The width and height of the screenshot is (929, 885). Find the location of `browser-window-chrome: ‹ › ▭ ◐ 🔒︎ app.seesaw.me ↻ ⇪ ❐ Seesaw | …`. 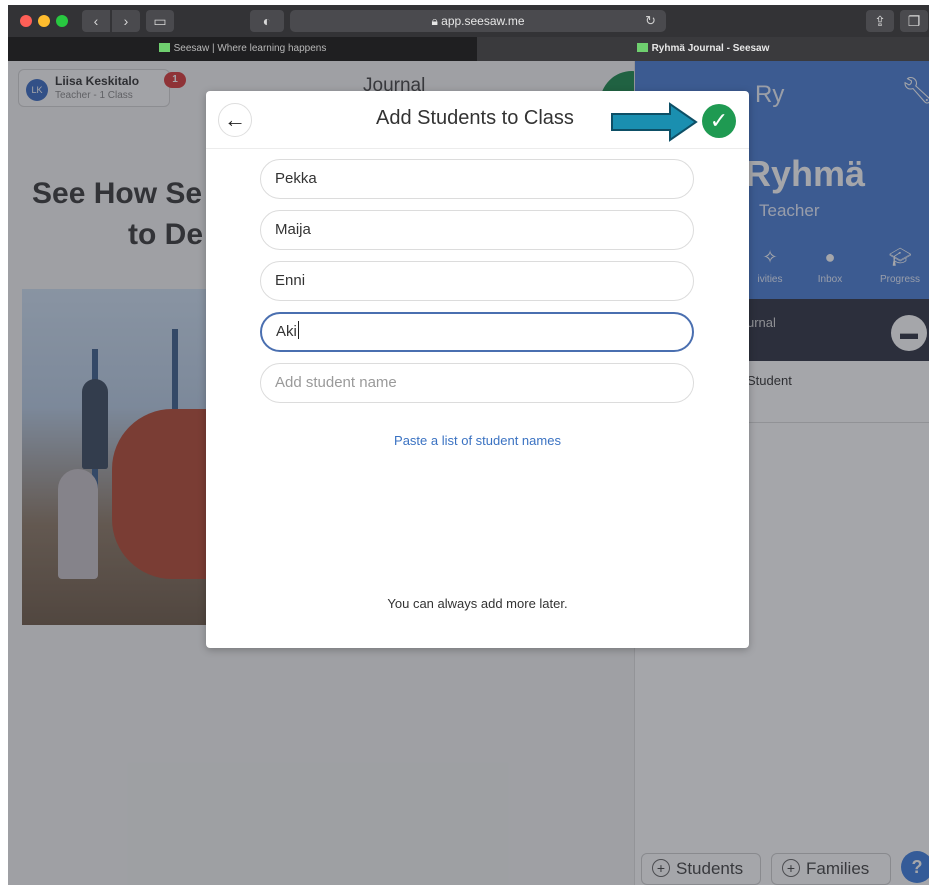

browser-window-chrome: ‹ › ▭ ◐ 🔒︎ app.seesaw.me ↻ ⇪ ❐ Seesaw | … is located at coordinates (468, 33).